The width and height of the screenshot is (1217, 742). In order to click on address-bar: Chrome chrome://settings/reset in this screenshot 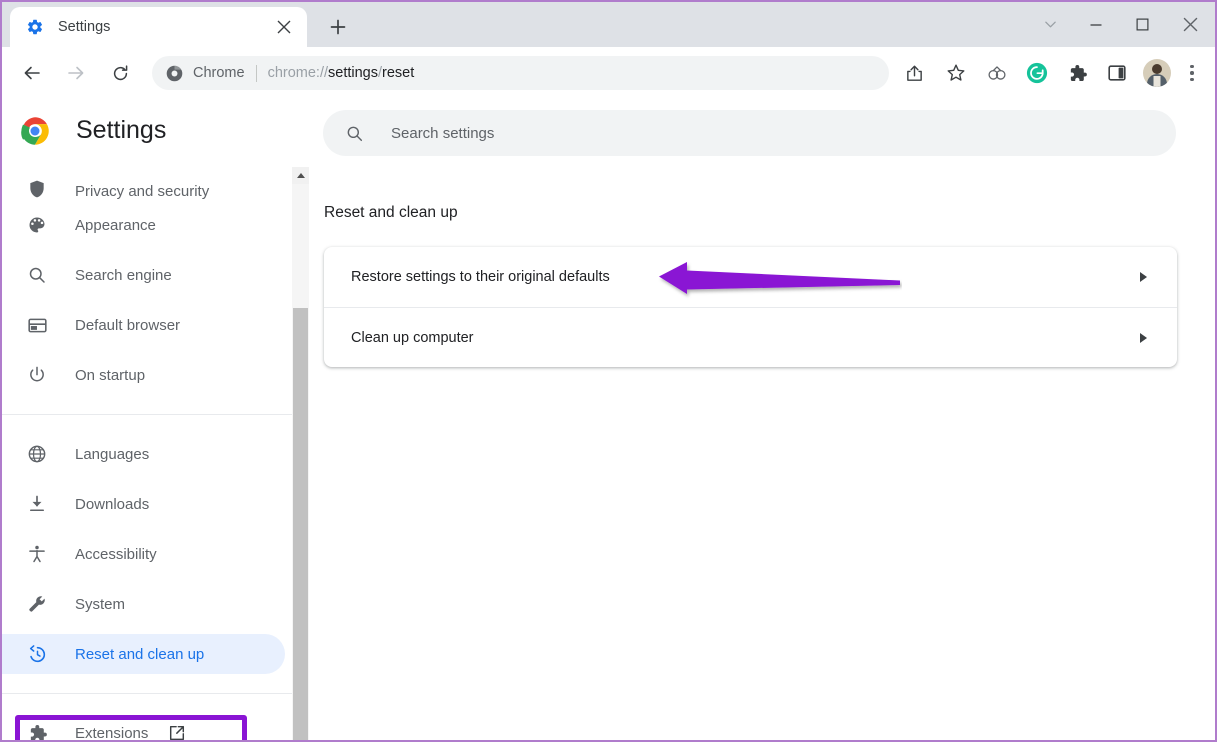, I will do `click(520, 73)`.